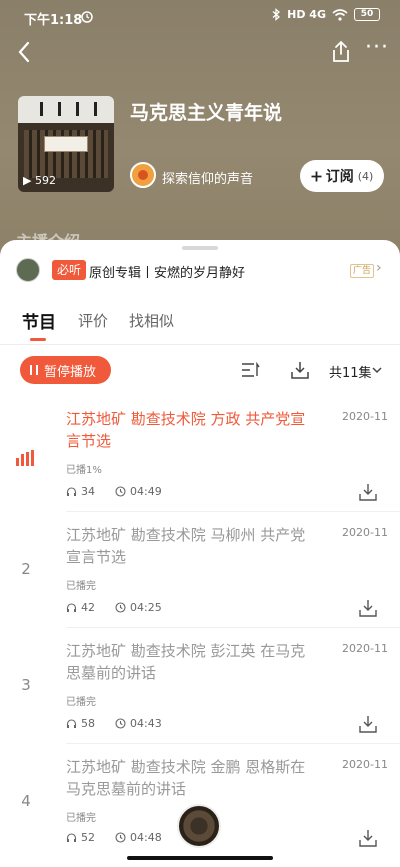  Describe the element at coordinates (306, 14) in the screenshot. I see `network-label: HD 4G` at that location.